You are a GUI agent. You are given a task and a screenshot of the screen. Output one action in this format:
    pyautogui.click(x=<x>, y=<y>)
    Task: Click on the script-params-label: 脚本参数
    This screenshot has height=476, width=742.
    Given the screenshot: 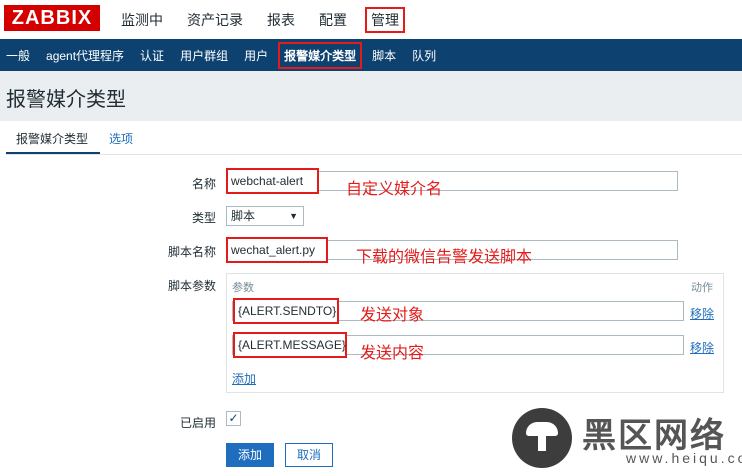 What is the action you would take?
    pyautogui.click(x=191, y=286)
    